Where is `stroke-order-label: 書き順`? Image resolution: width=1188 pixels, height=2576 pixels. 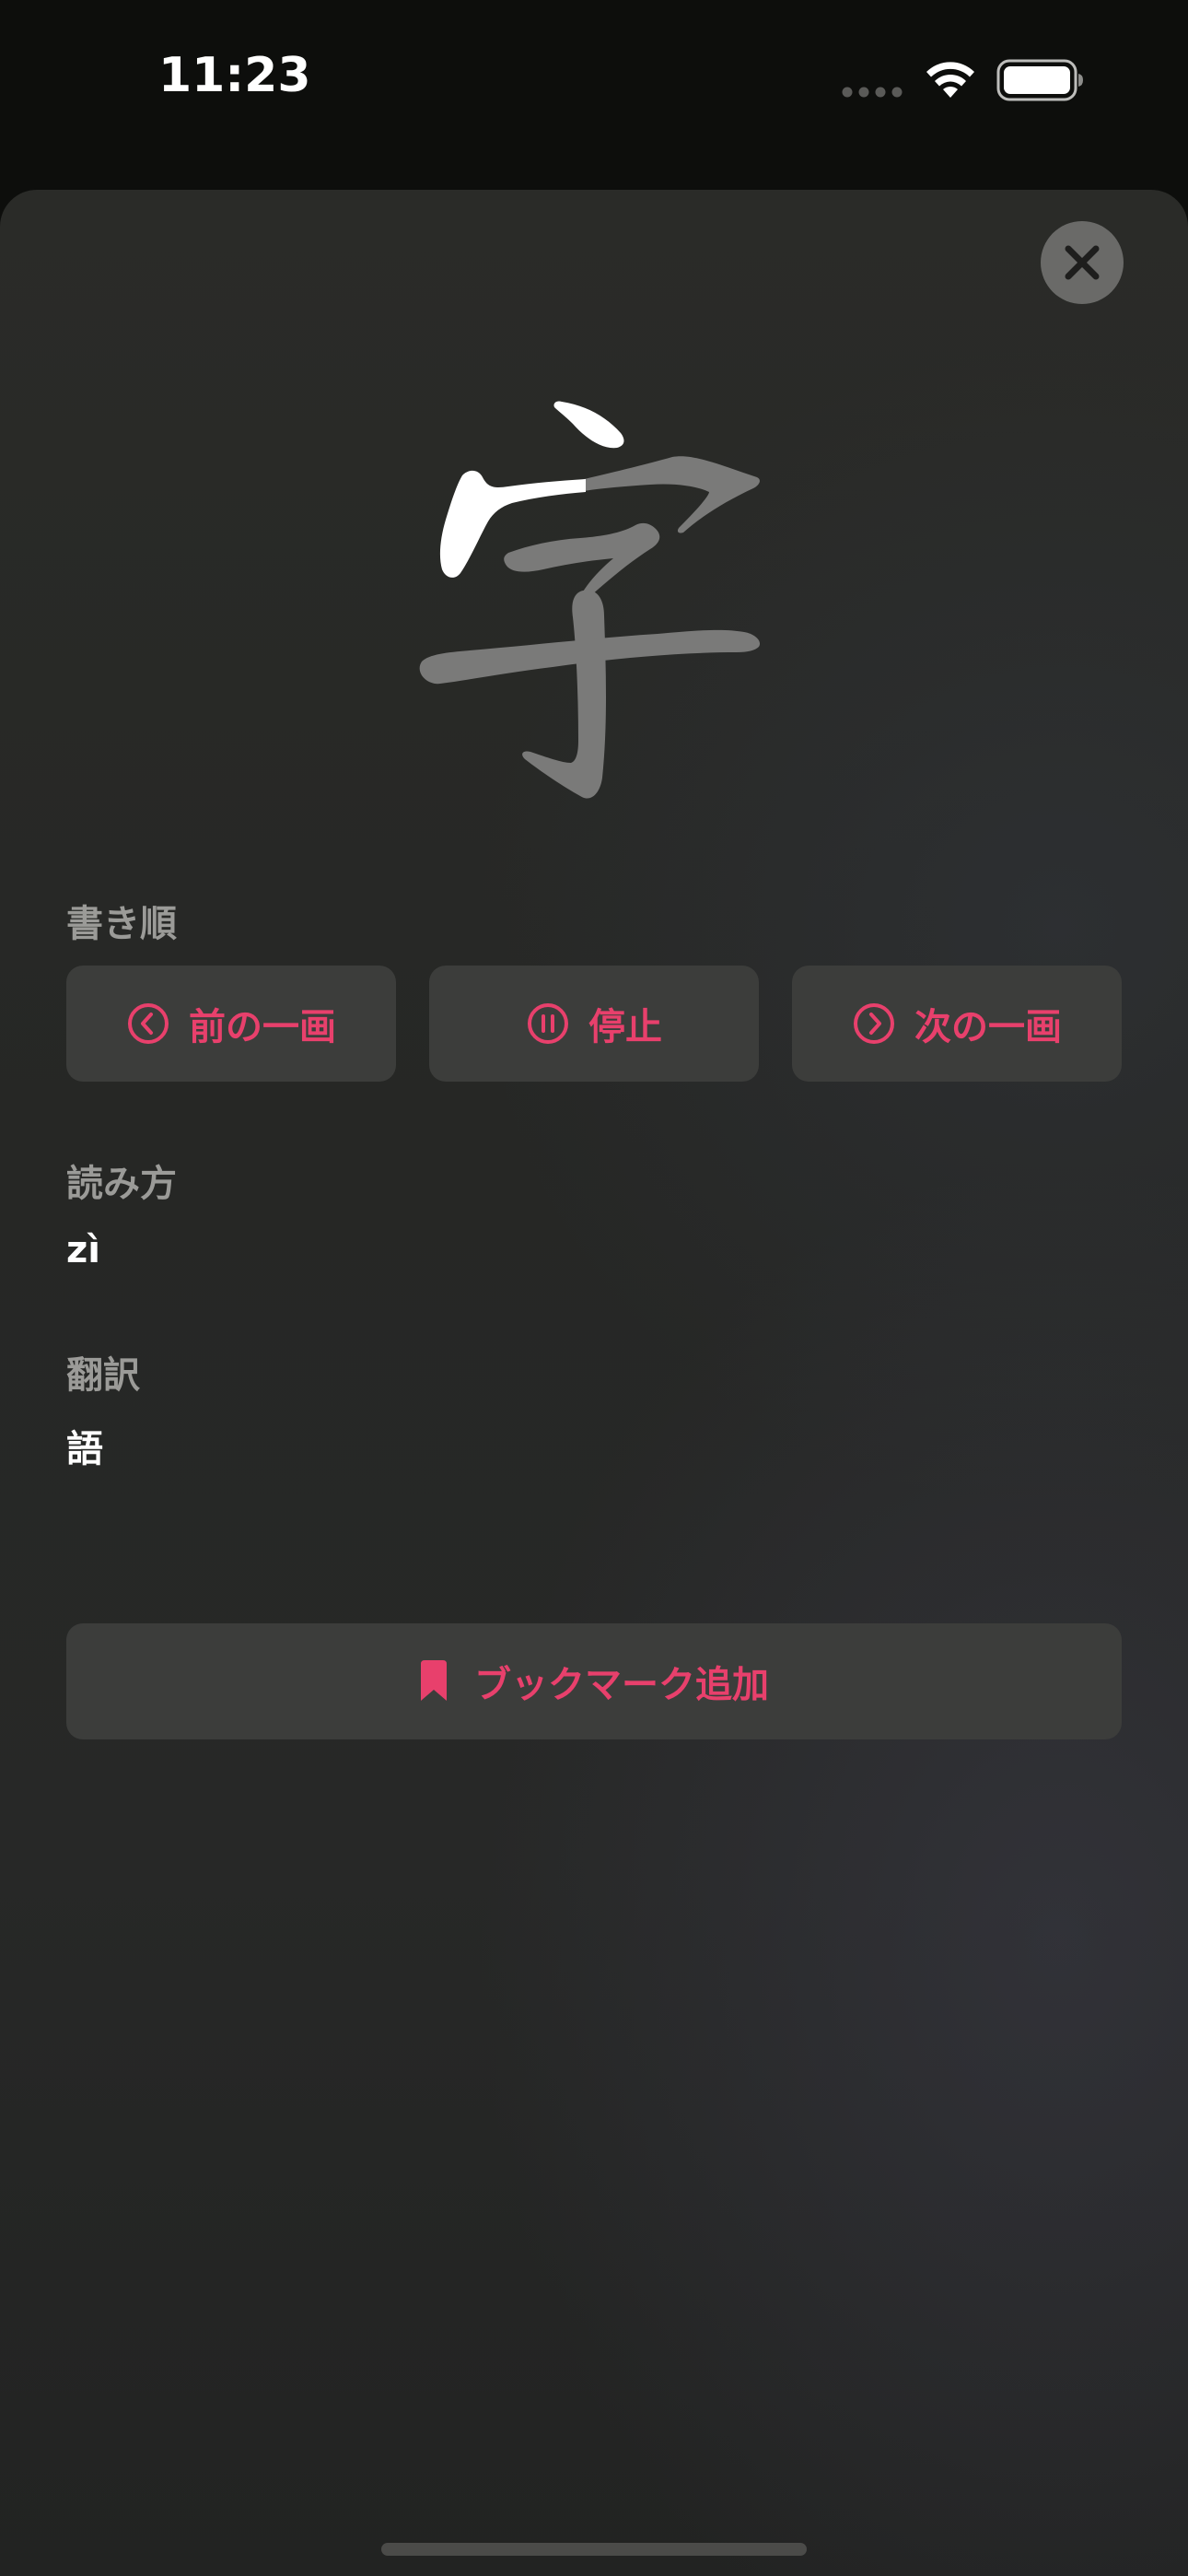 stroke-order-label: 書き順 is located at coordinates (121, 924).